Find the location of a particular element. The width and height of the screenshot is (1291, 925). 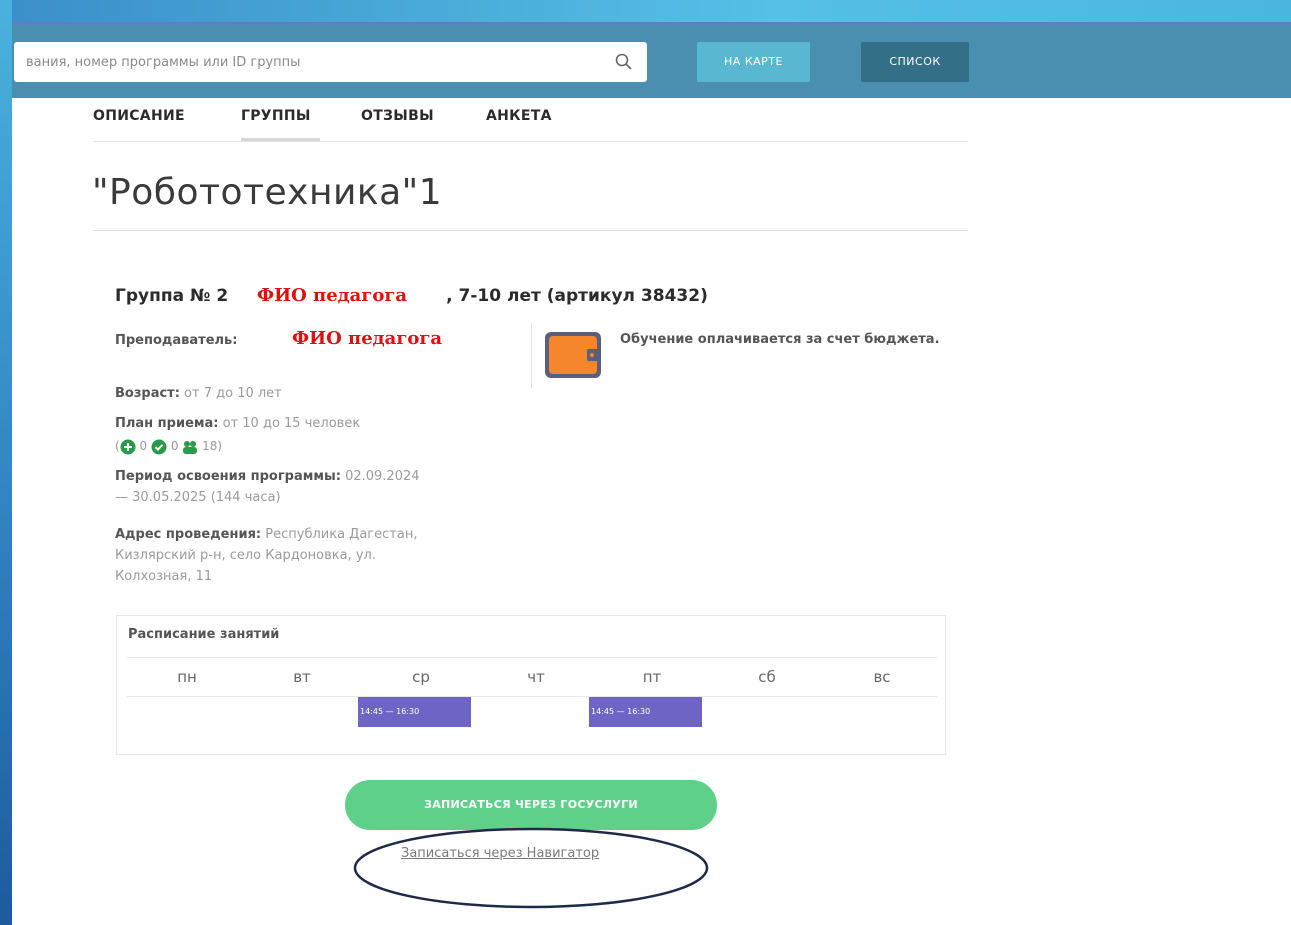

tab-description: ОПИСАНИЕ is located at coordinates (139, 116).